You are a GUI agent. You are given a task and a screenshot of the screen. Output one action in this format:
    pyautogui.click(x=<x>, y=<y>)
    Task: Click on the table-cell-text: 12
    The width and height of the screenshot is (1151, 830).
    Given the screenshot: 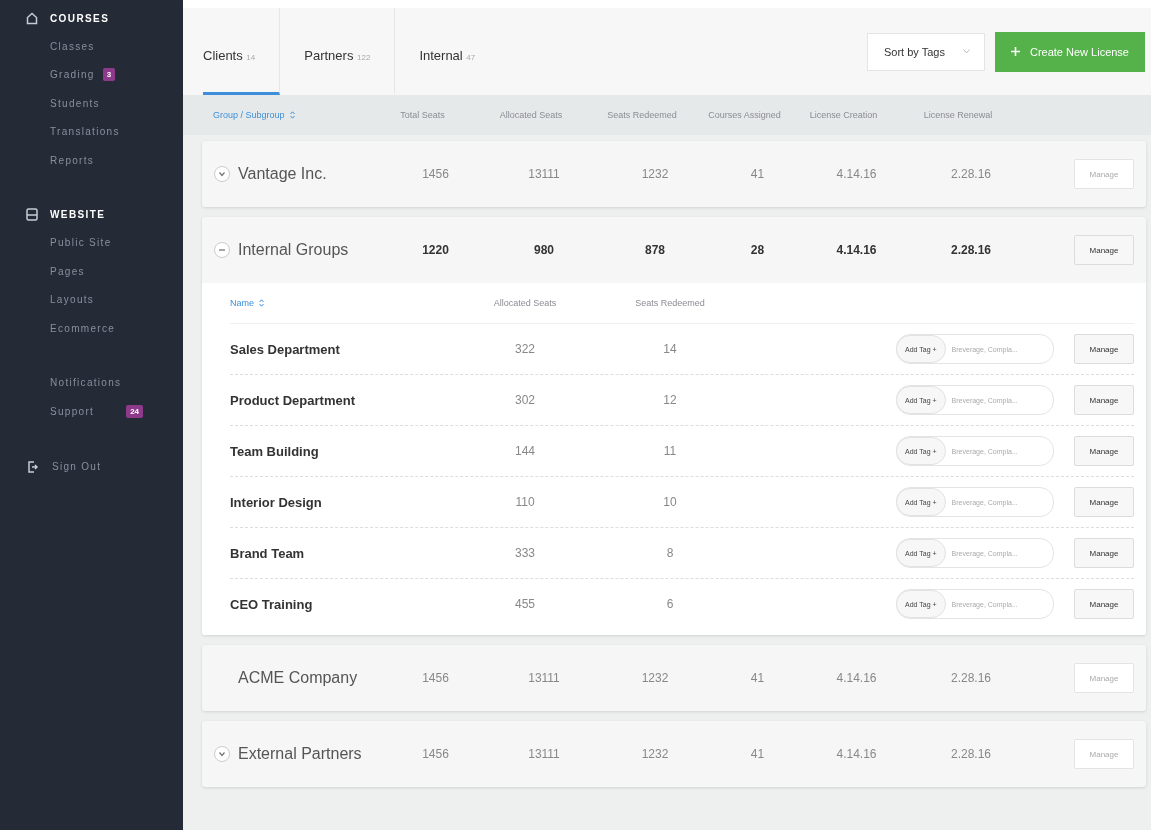 What is the action you would take?
    pyautogui.click(x=670, y=400)
    